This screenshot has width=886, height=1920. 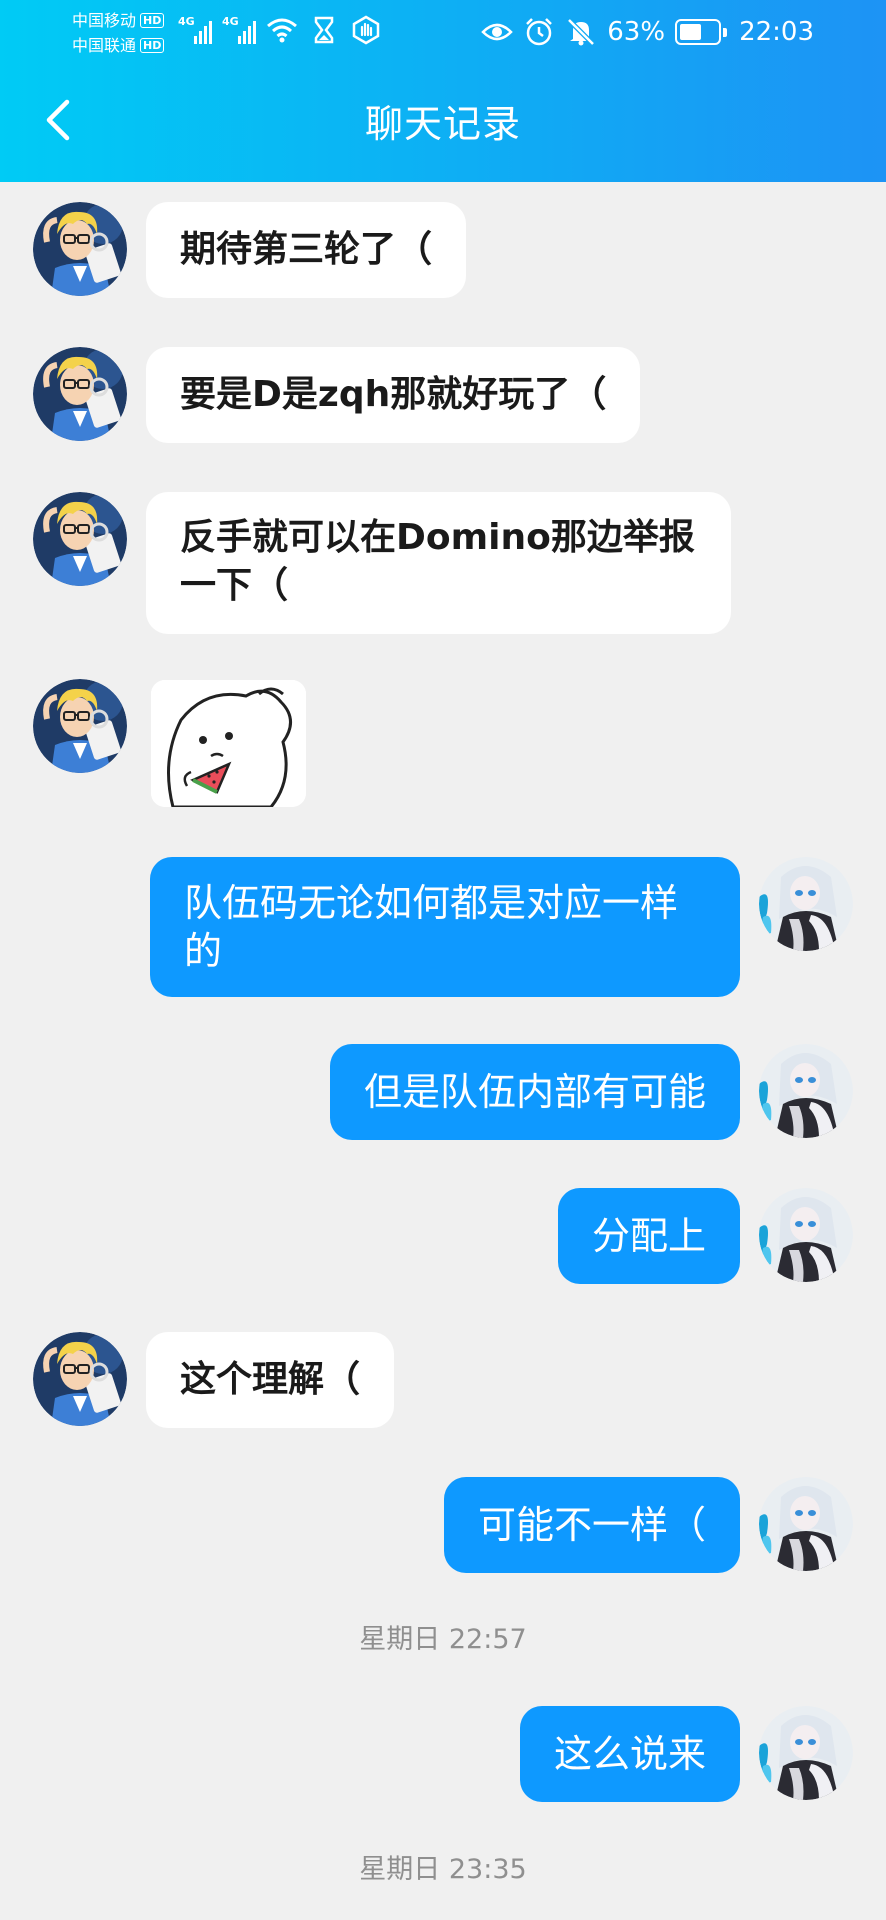 I want to click on battery-percent: 63%, so click(x=636, y=32).